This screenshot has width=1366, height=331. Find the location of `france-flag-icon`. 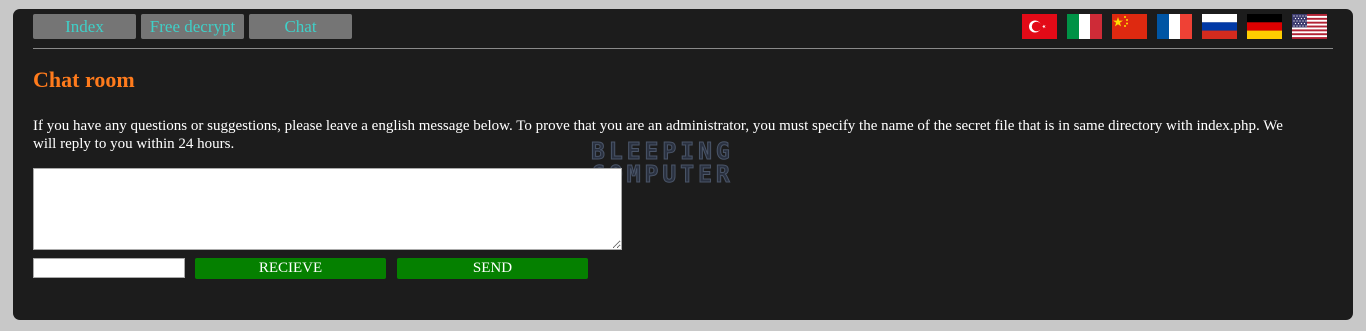

france-flag-icon is located at coordinates (1174, 26).